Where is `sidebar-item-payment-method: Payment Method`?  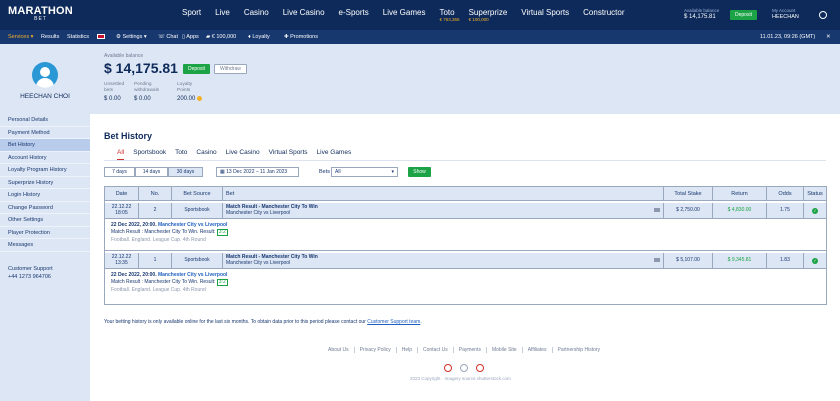
sidebar-item-payment-method: Payment Method is located at coordinates (45, 133).